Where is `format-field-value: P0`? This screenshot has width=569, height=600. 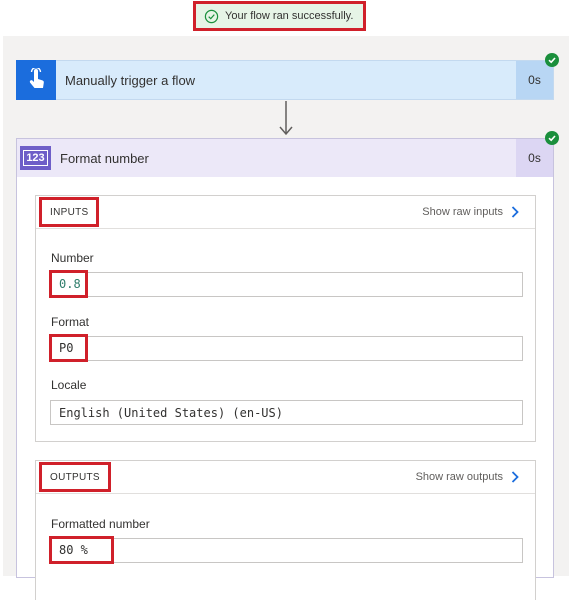
format-field-value: P0 is located at coordinates (68, 348).